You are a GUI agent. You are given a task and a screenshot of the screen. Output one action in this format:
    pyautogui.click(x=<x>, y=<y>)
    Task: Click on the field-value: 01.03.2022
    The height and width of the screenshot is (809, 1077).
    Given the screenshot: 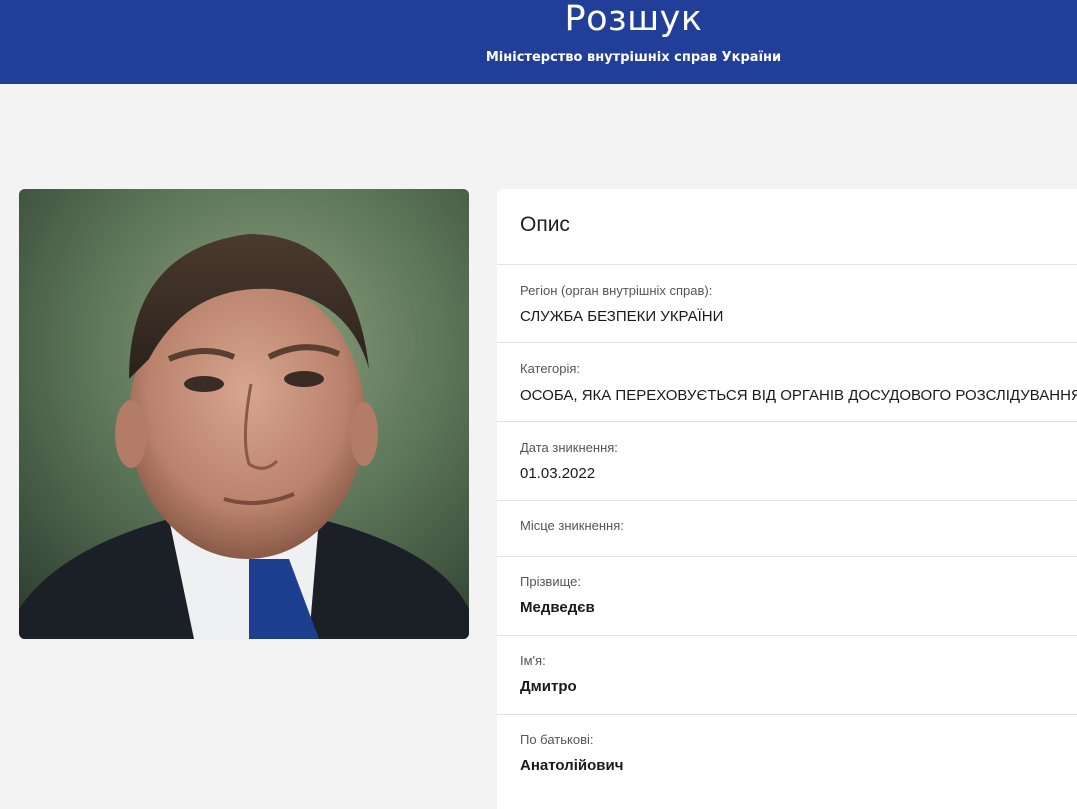 What is the action you would take?
    pyautogui.click(x=558, y=473)
    